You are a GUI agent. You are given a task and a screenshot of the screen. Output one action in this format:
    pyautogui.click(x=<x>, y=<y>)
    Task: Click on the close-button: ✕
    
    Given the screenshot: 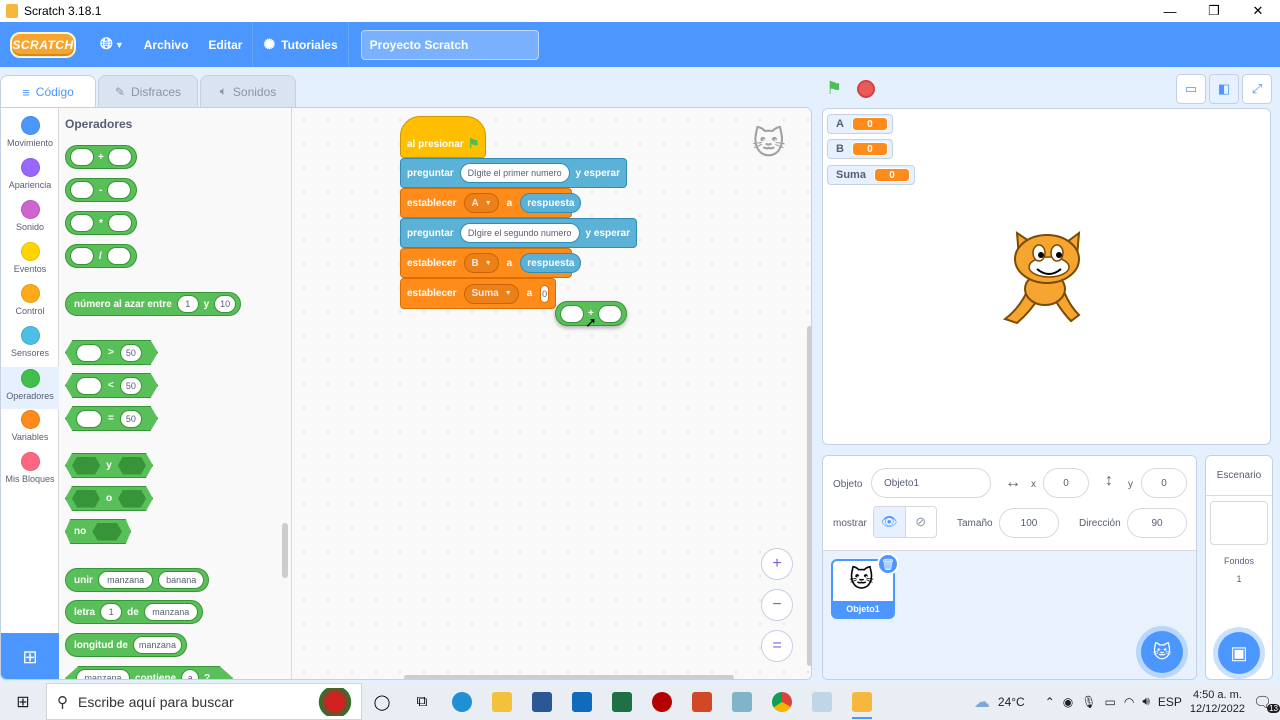 What is the action you would take?
    pyautogui.click(x=1258, y=11)
    